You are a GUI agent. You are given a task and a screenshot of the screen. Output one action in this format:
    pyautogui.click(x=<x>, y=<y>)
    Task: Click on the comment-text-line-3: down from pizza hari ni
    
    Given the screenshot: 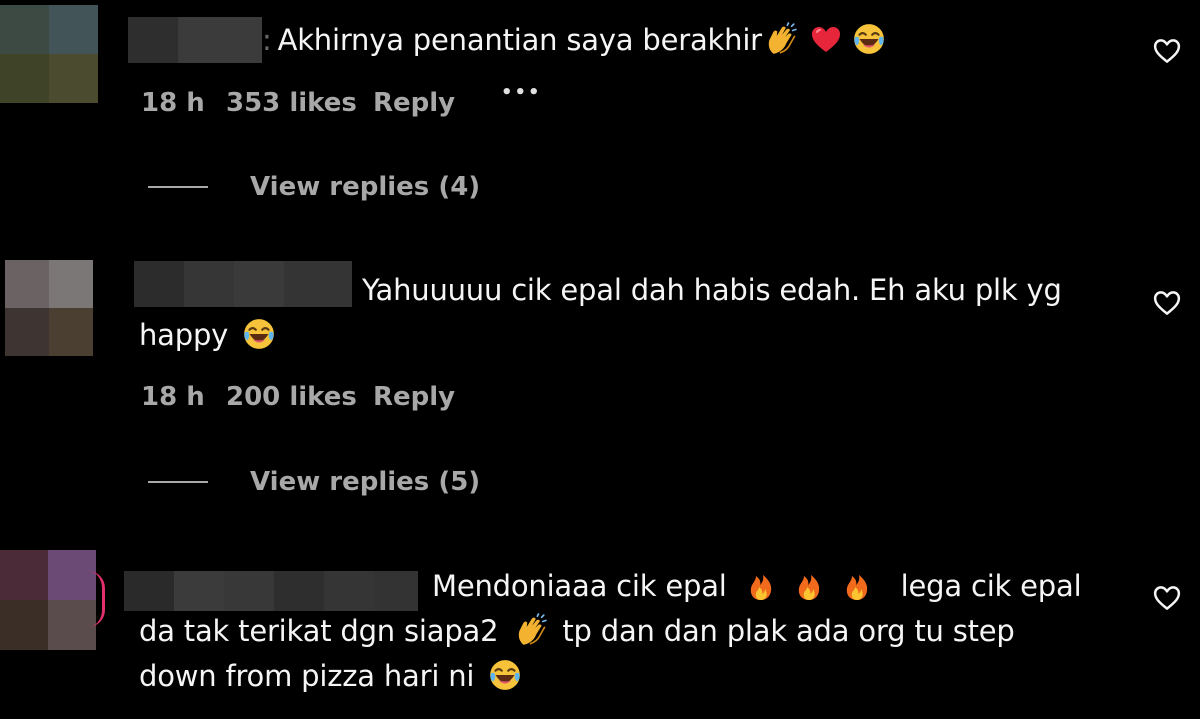 What is the action you would take?
    pyautogui.click(x=333, y=676)
    